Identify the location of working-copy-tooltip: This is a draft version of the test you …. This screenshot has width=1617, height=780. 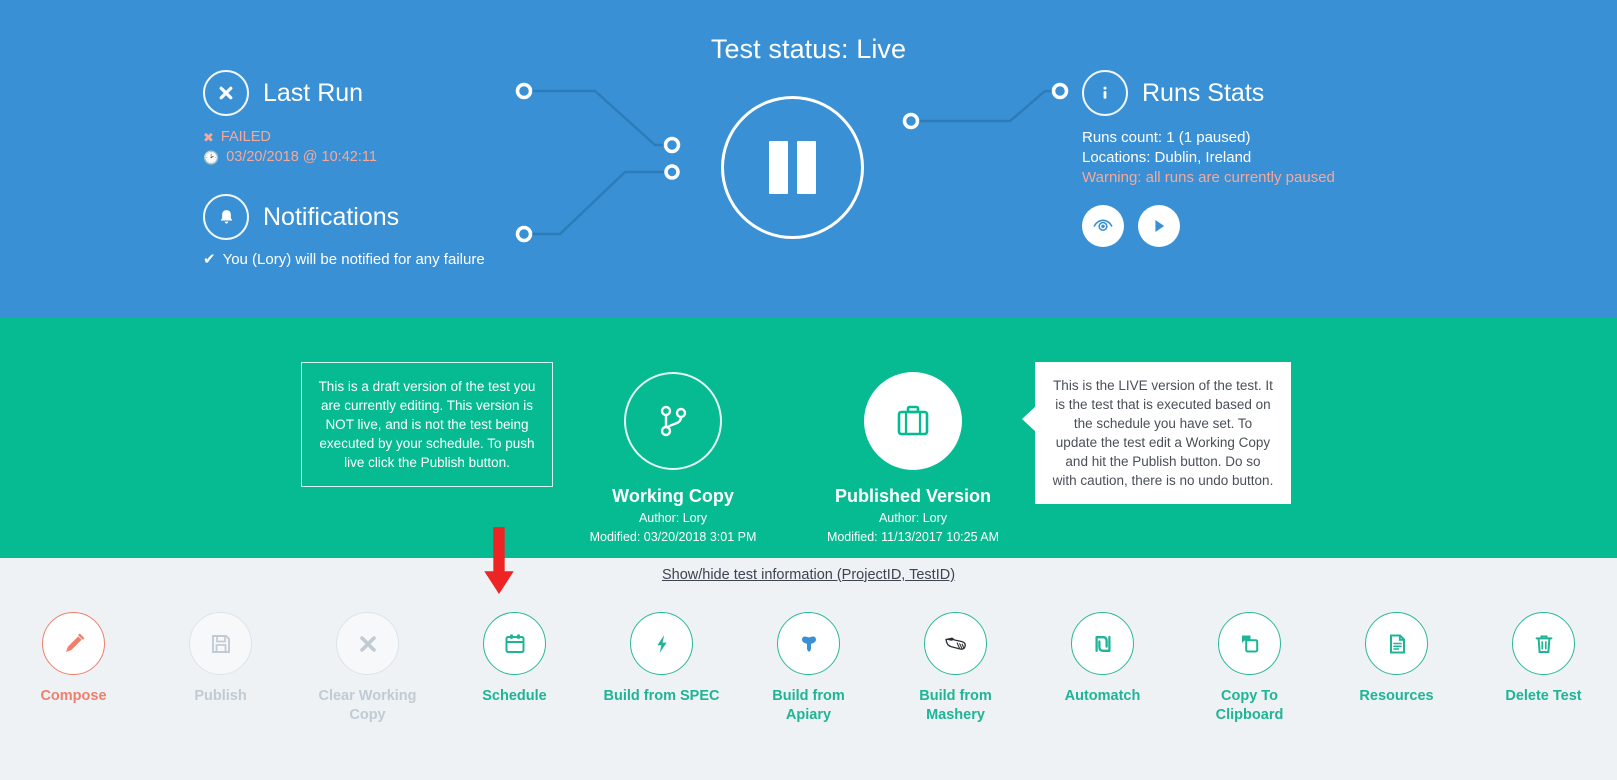
(427, 424).